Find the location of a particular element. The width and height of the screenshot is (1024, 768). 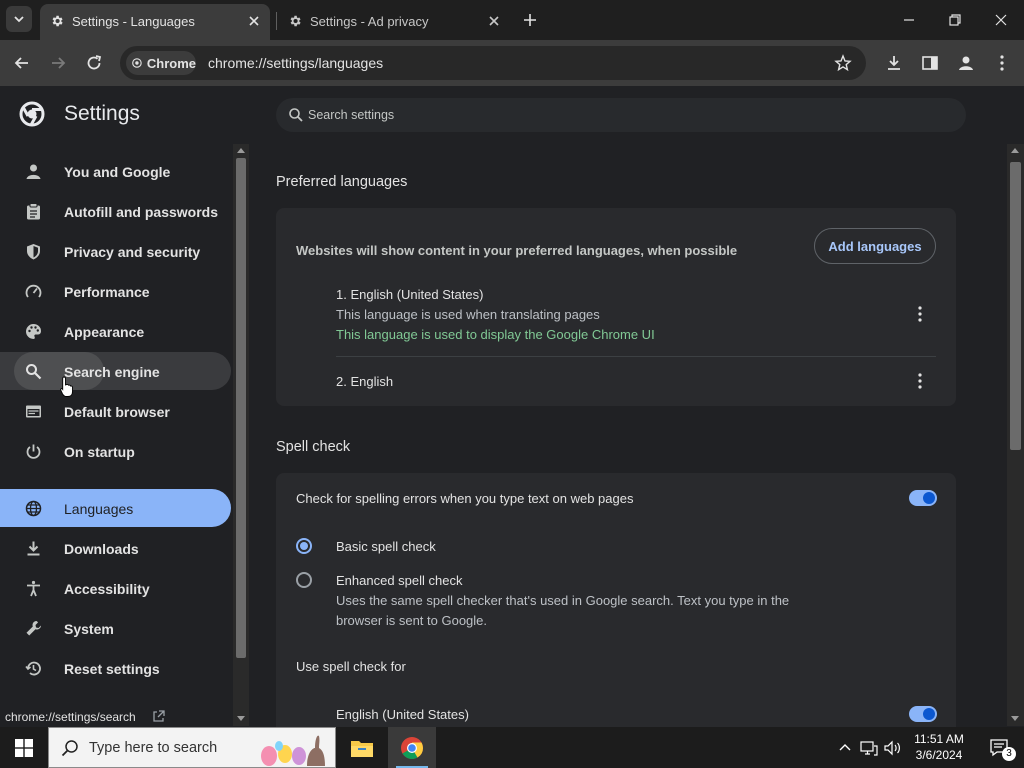

spell-check-heading: Spell check is located at coordinates (313, 447).